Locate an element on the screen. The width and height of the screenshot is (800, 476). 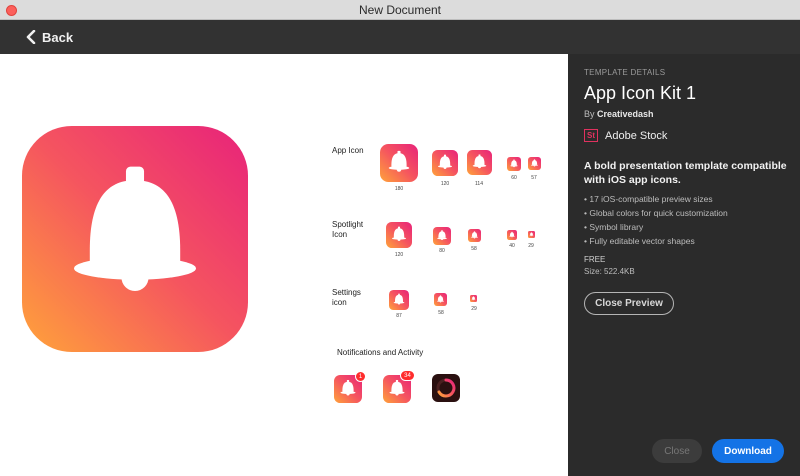
window-title: New Document is located at coordinates (400, 10).